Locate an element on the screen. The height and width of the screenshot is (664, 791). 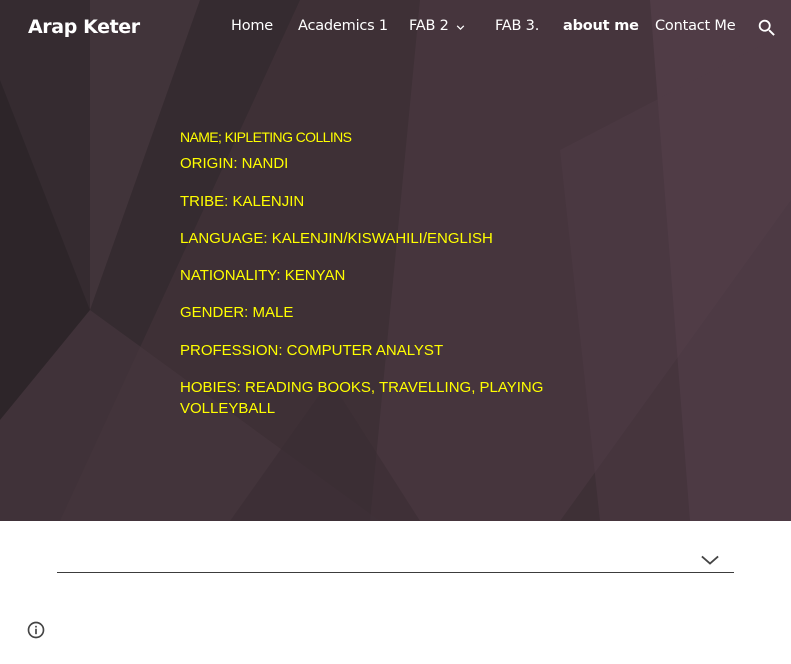
site-title: Arap Keter is located at coordinates (84, 27).